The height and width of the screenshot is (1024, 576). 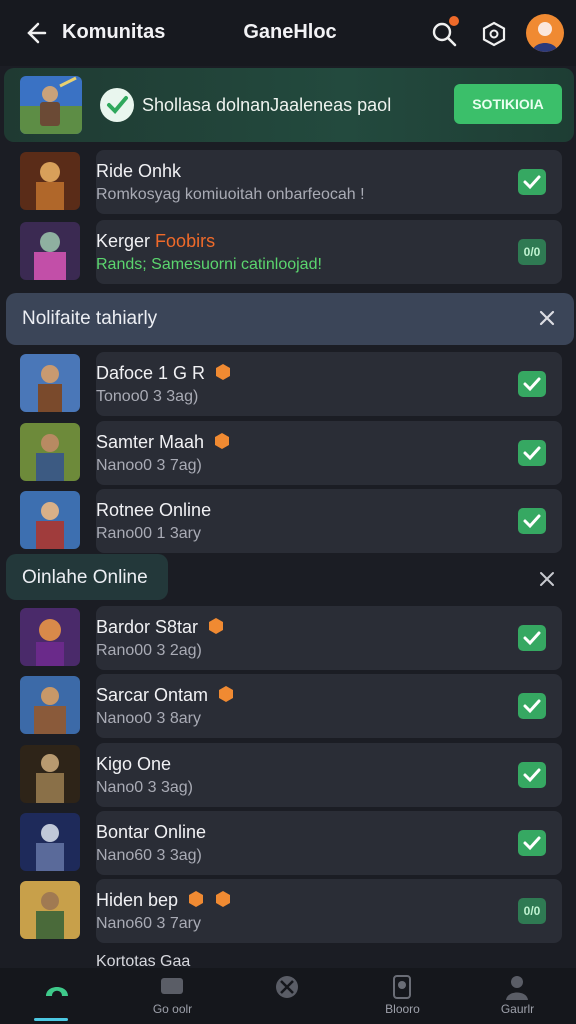 I want to click on item-title: Hiden bep, so click(x=164, y=900).